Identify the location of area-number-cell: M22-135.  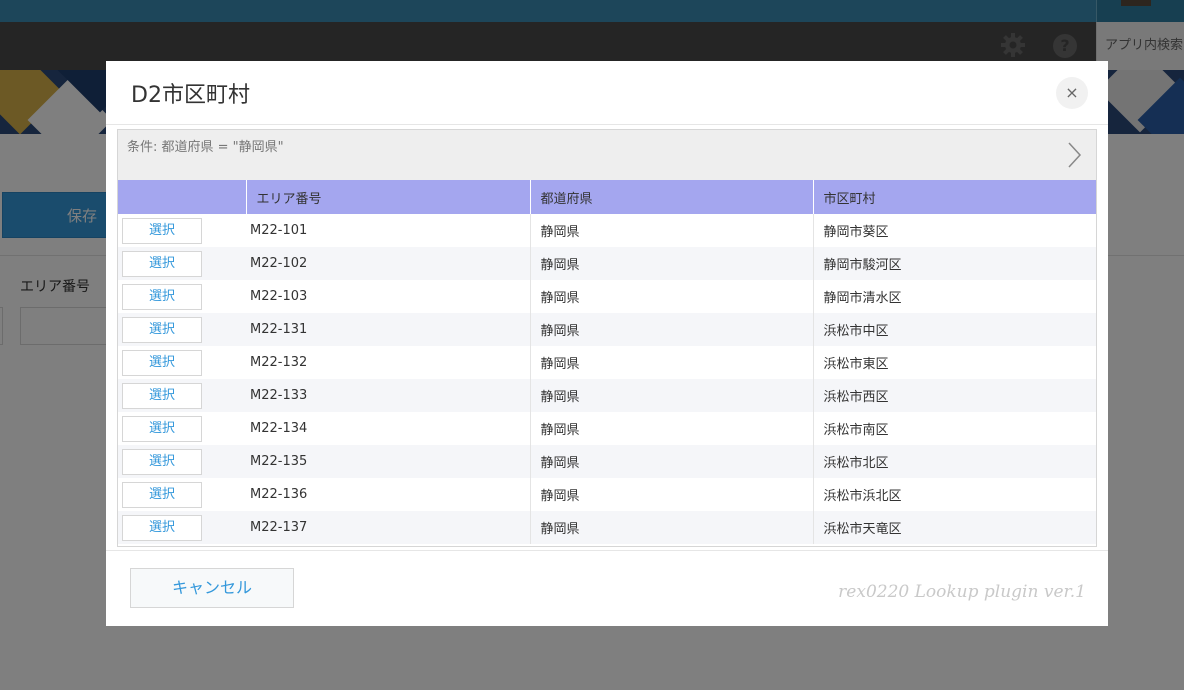
(388, 461).